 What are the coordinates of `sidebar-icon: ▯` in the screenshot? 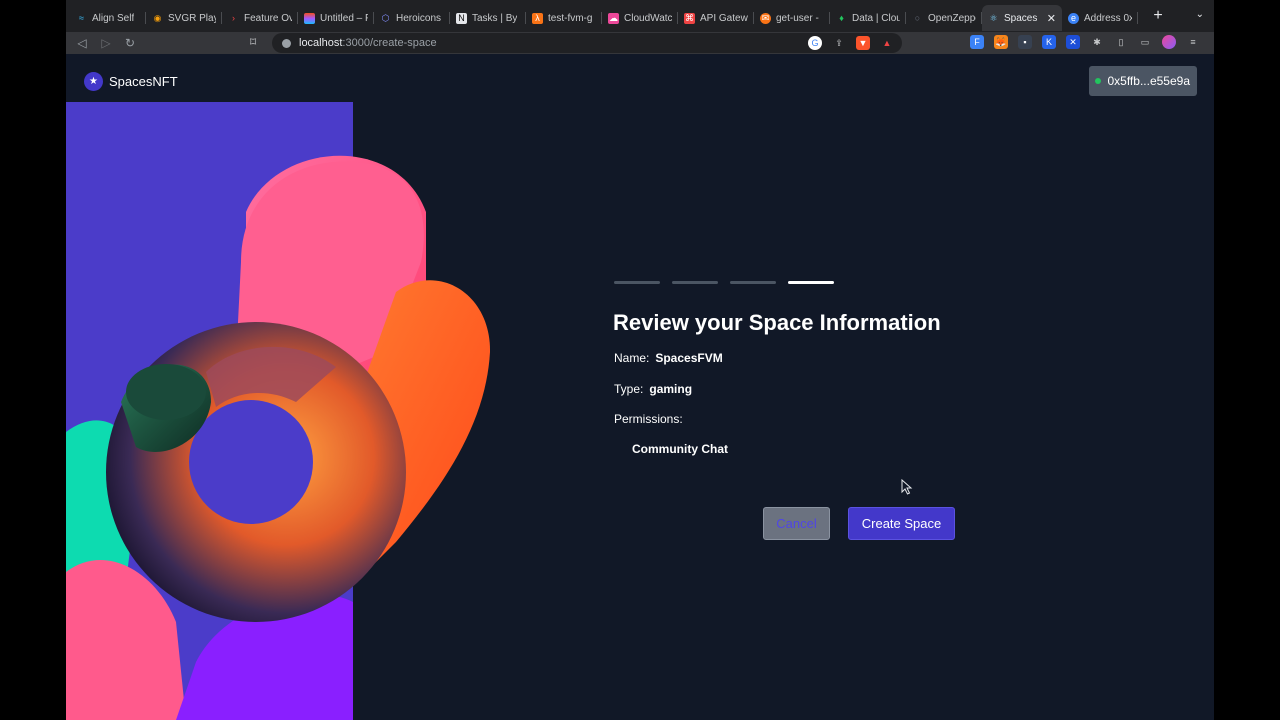 It's located at (1121, 42).